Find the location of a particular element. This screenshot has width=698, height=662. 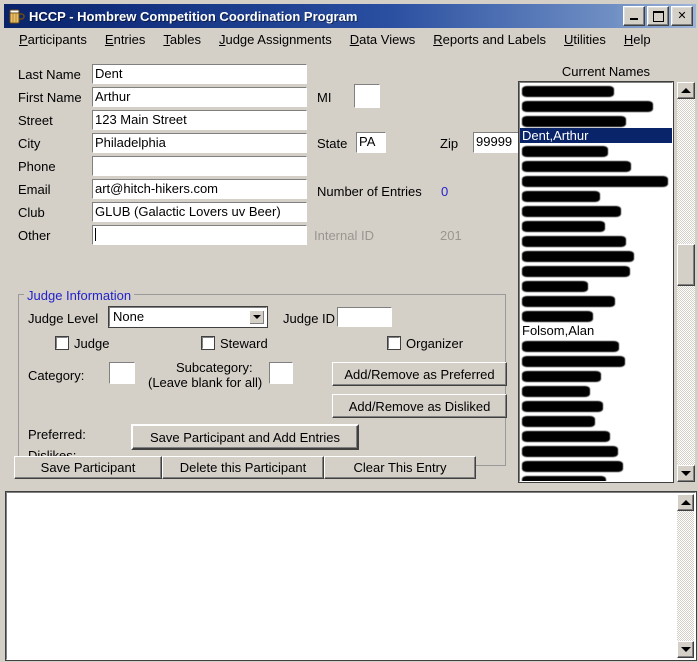

maximize-button is located at coordinates (658, 16).